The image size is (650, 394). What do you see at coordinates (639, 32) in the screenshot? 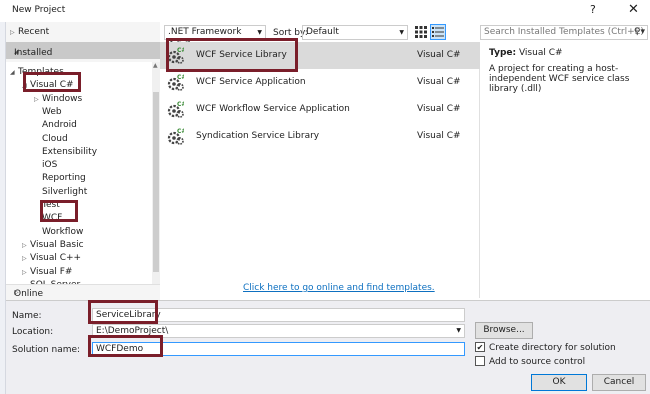
I see `search-icon: ⚲▾` at bounding box center [639, 32].